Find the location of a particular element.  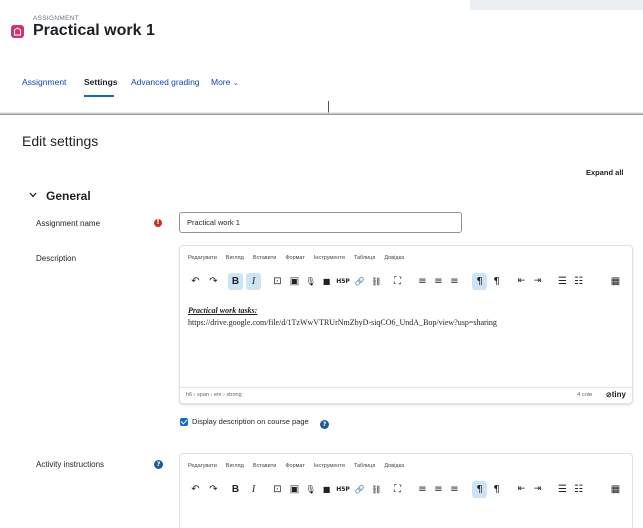

general-section-header: General is located at coordinates (68, 196).